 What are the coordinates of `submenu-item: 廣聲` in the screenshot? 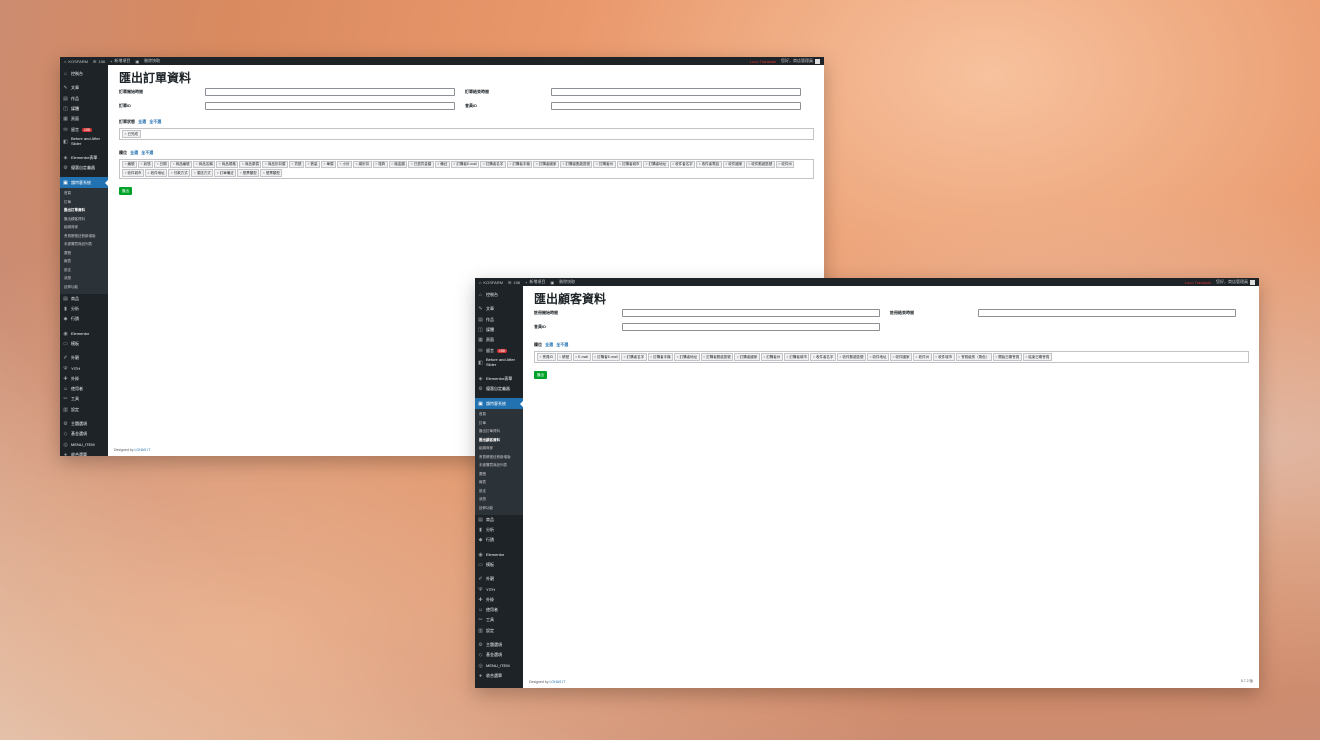 It's located at (499, 474).